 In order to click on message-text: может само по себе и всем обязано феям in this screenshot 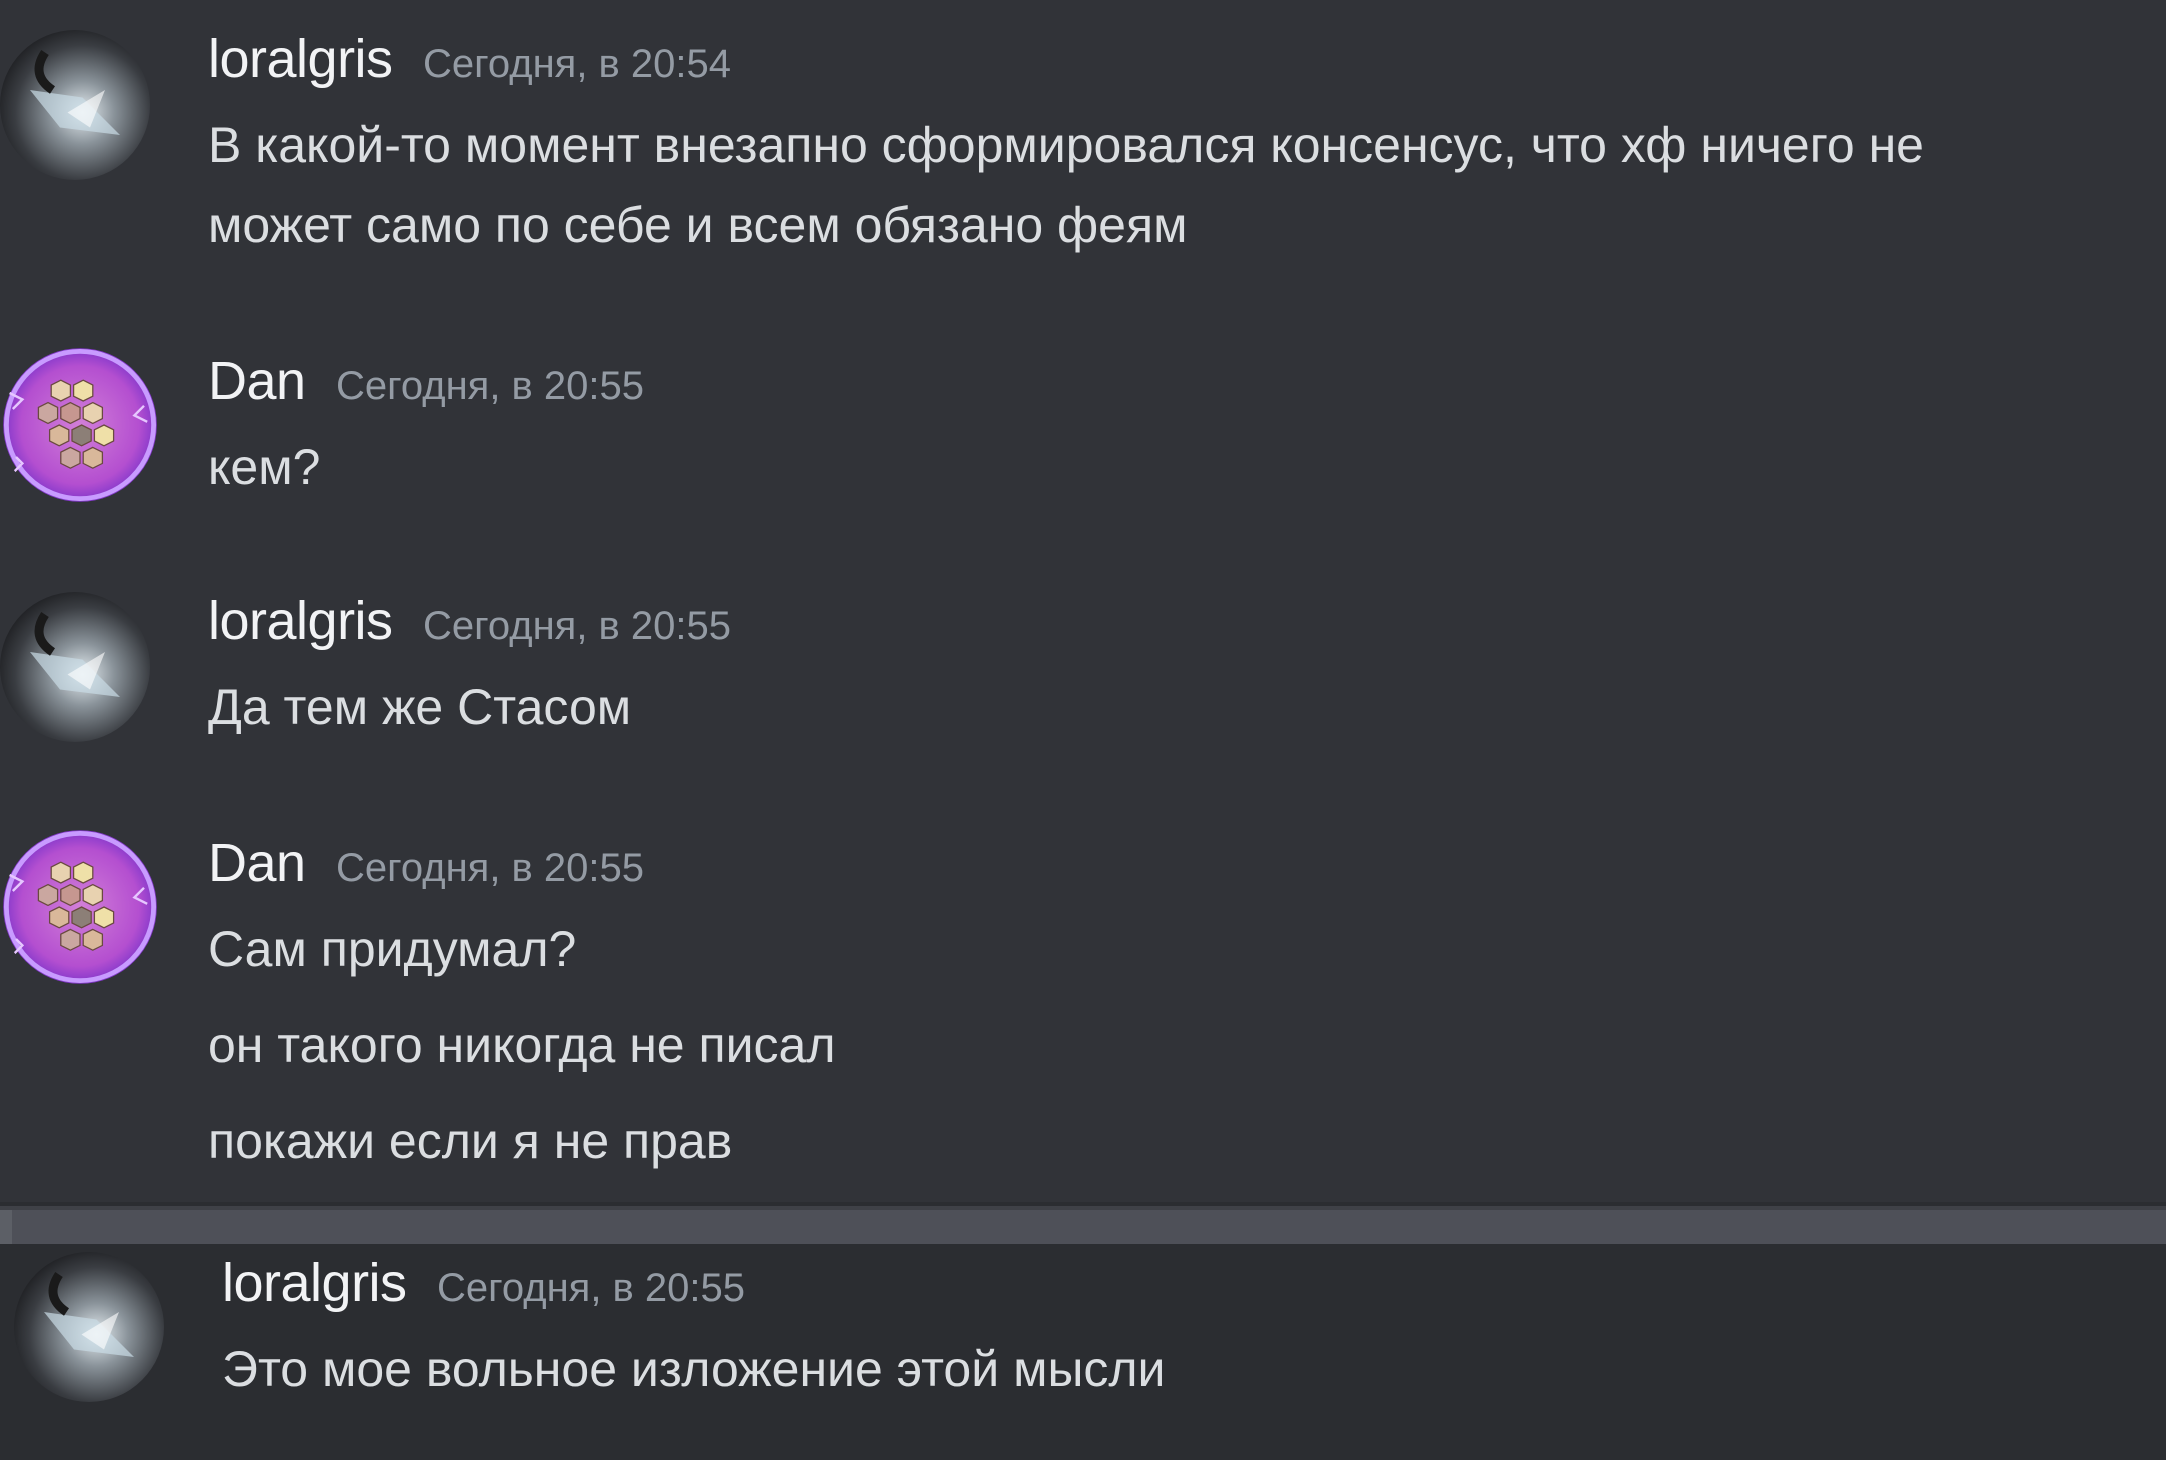, I will do `click(698, 225)`.